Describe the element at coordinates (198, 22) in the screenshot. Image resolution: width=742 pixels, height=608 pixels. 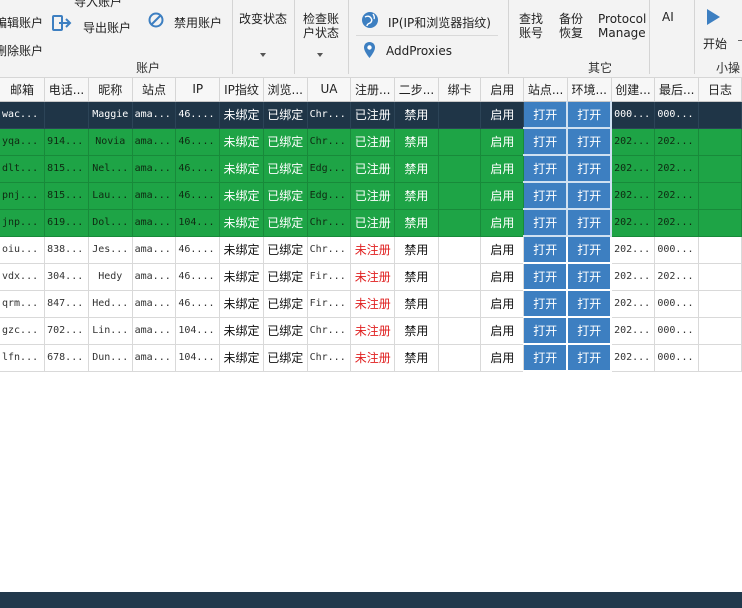
I see `disable-account-button: 禁用账户` at that location.